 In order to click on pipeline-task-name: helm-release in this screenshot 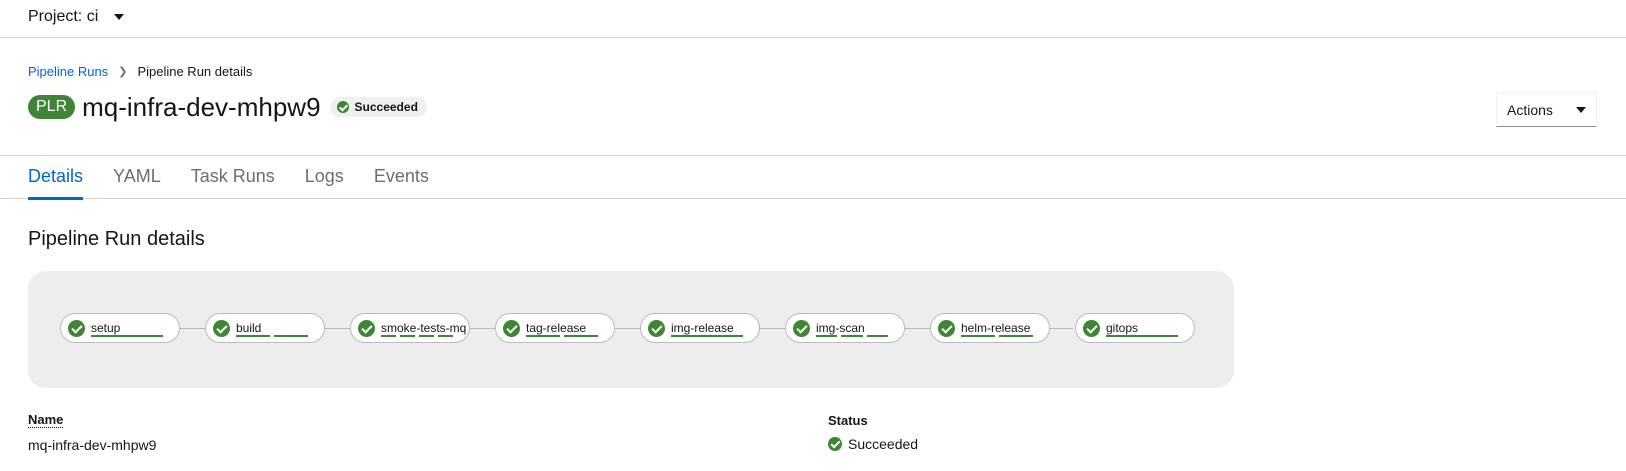, I will do `click(996, 328)`.